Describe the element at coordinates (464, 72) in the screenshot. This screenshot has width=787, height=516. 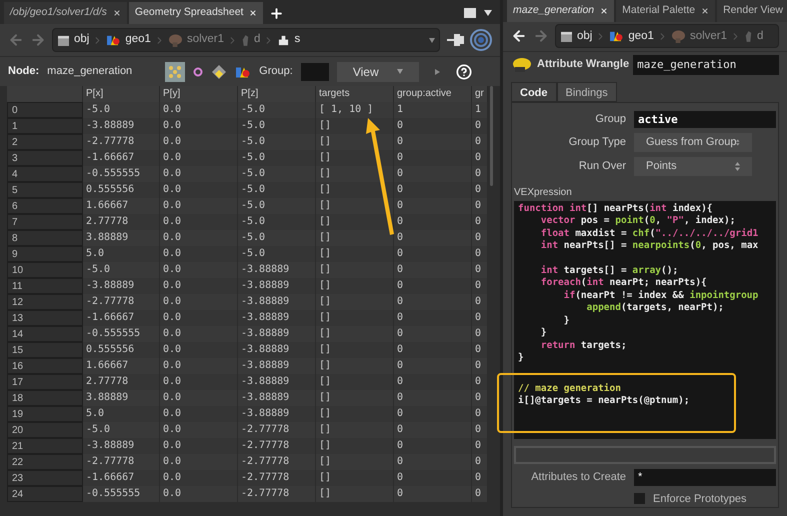
I see `help-icon` at that location.